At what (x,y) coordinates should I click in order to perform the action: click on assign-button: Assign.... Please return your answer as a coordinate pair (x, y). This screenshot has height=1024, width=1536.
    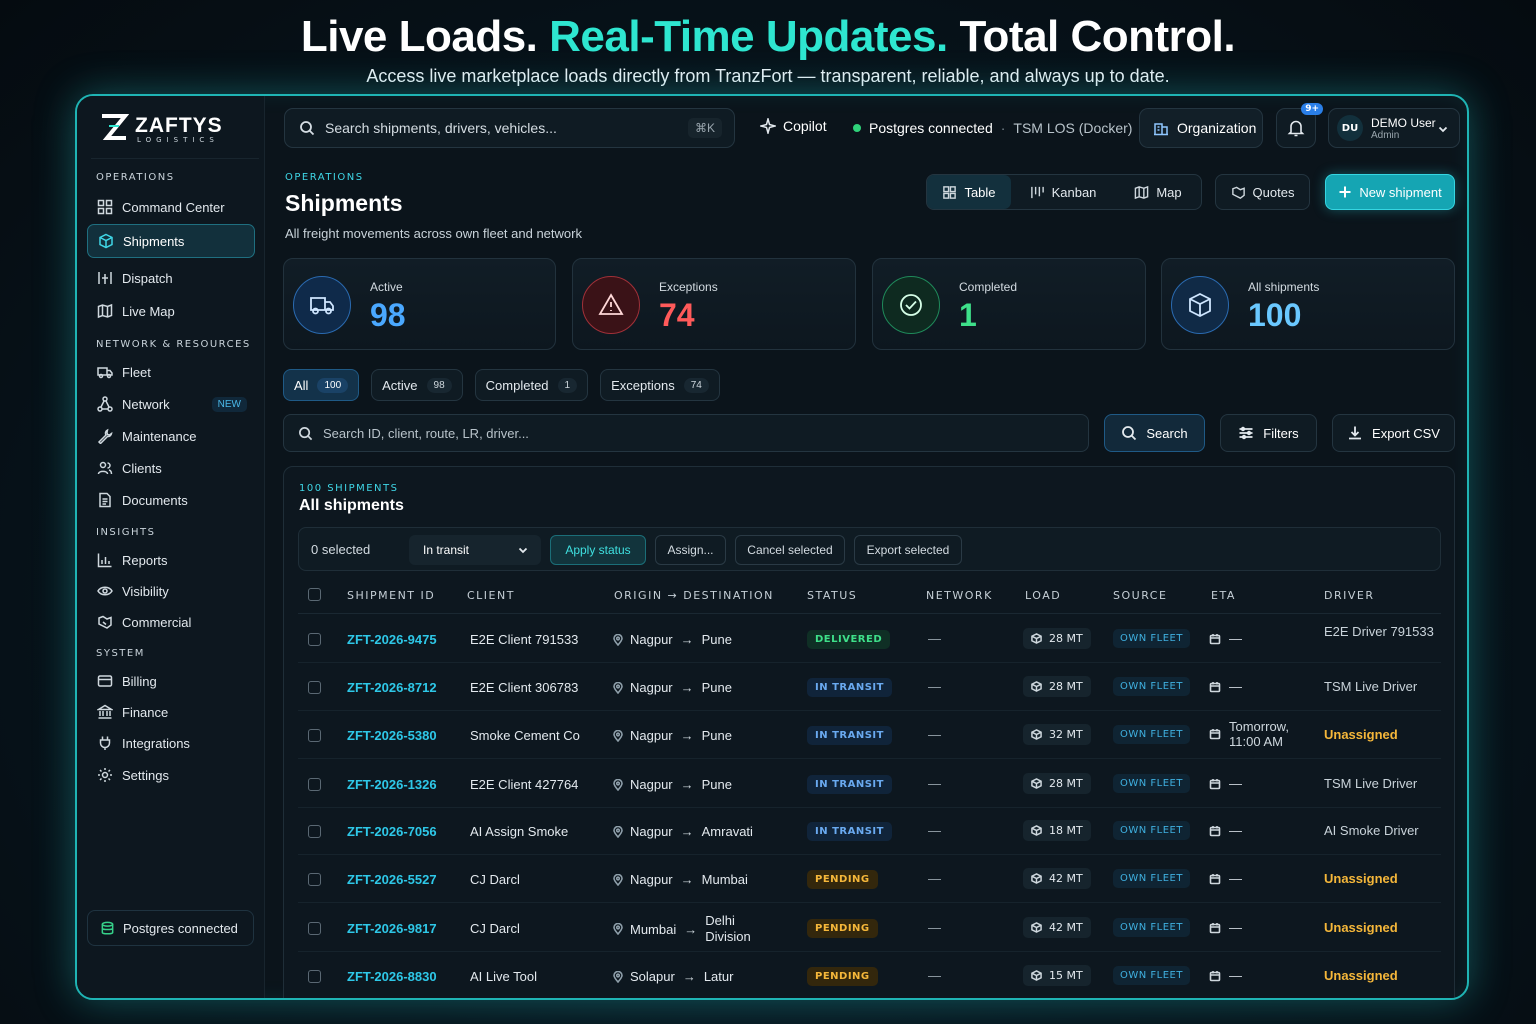
    Looking at the image, I should click on (690, 550).